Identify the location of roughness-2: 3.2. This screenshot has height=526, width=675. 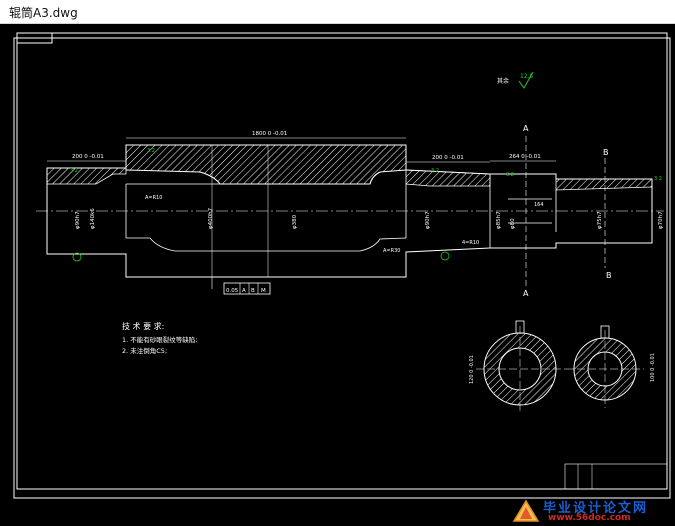
(74, 171).